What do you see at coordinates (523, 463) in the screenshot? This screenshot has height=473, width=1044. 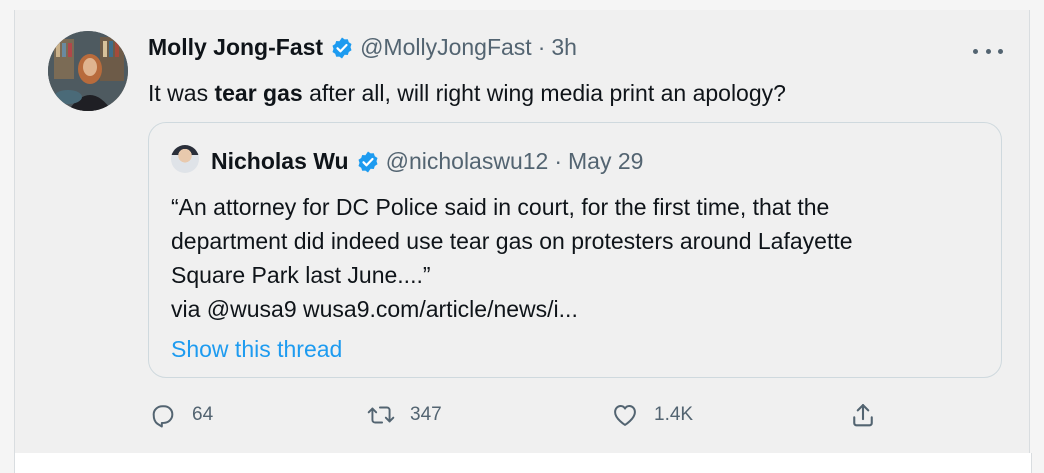 I see `next-tweet-edge` at bounding box center [523, 463].